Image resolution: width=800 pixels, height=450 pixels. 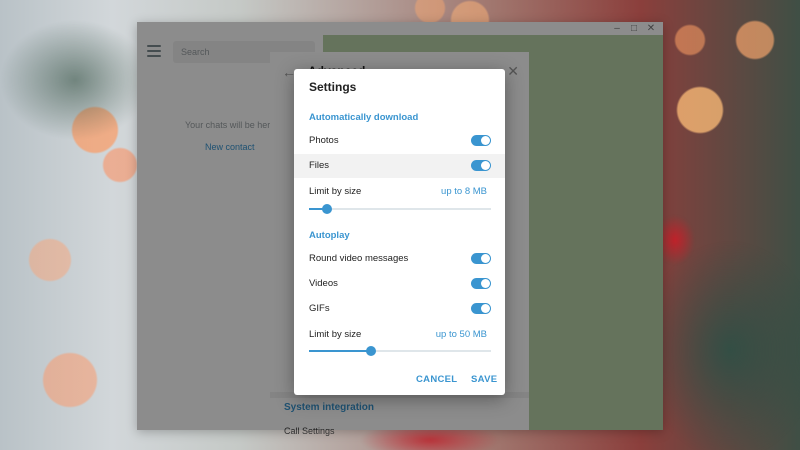 What do you see at coordinates (400, 351) in the screenshot?
I see `autoplay-size-slider` at bounding box center [400, 351].